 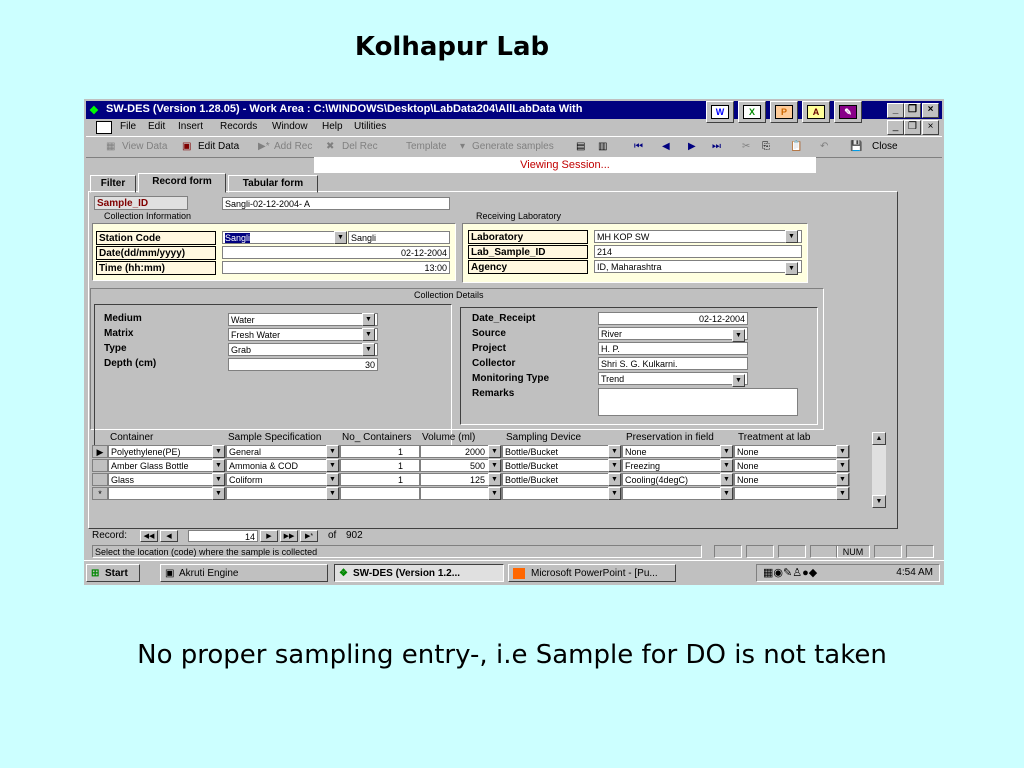 What do you see at coordinates (673, 363) in the screenshot?
I see `collector-field: Shri S. G. Kulkarni.` at bounding box center [673, 363].